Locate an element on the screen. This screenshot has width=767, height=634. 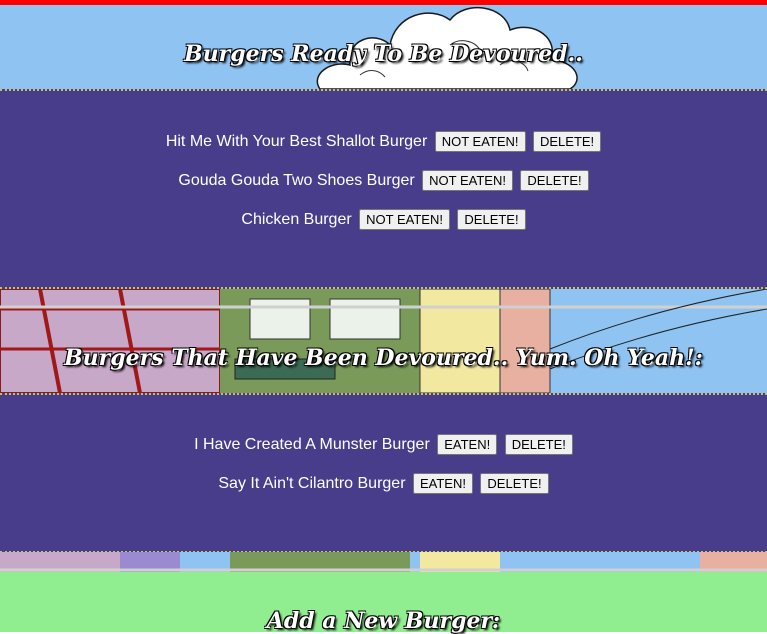
burger-name: Hit Me With Your Best Shallot Burger is located at coordinates (296, 141).